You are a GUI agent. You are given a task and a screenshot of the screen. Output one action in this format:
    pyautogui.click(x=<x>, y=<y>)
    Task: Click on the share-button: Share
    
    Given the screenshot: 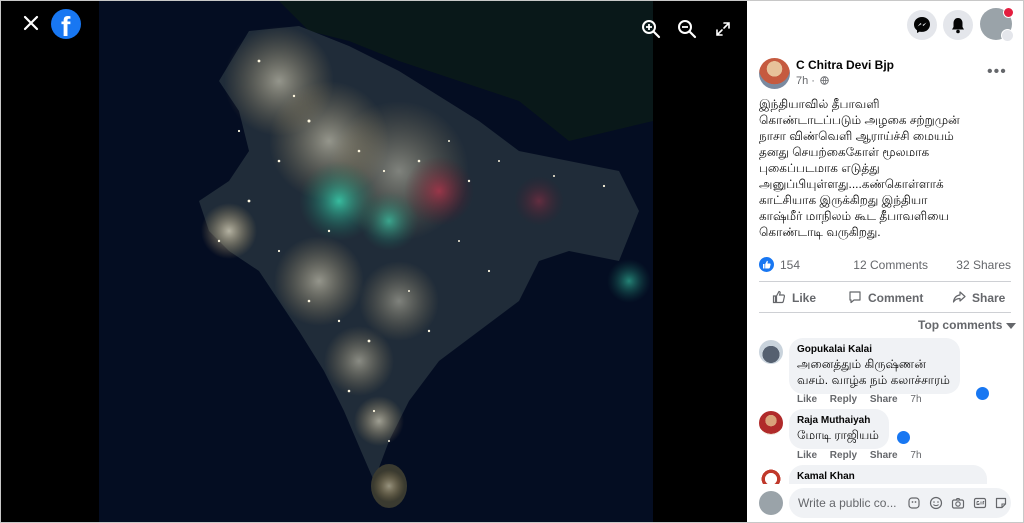 What is the action you would take?
    pyautogui.click(x=982, y=298)
    